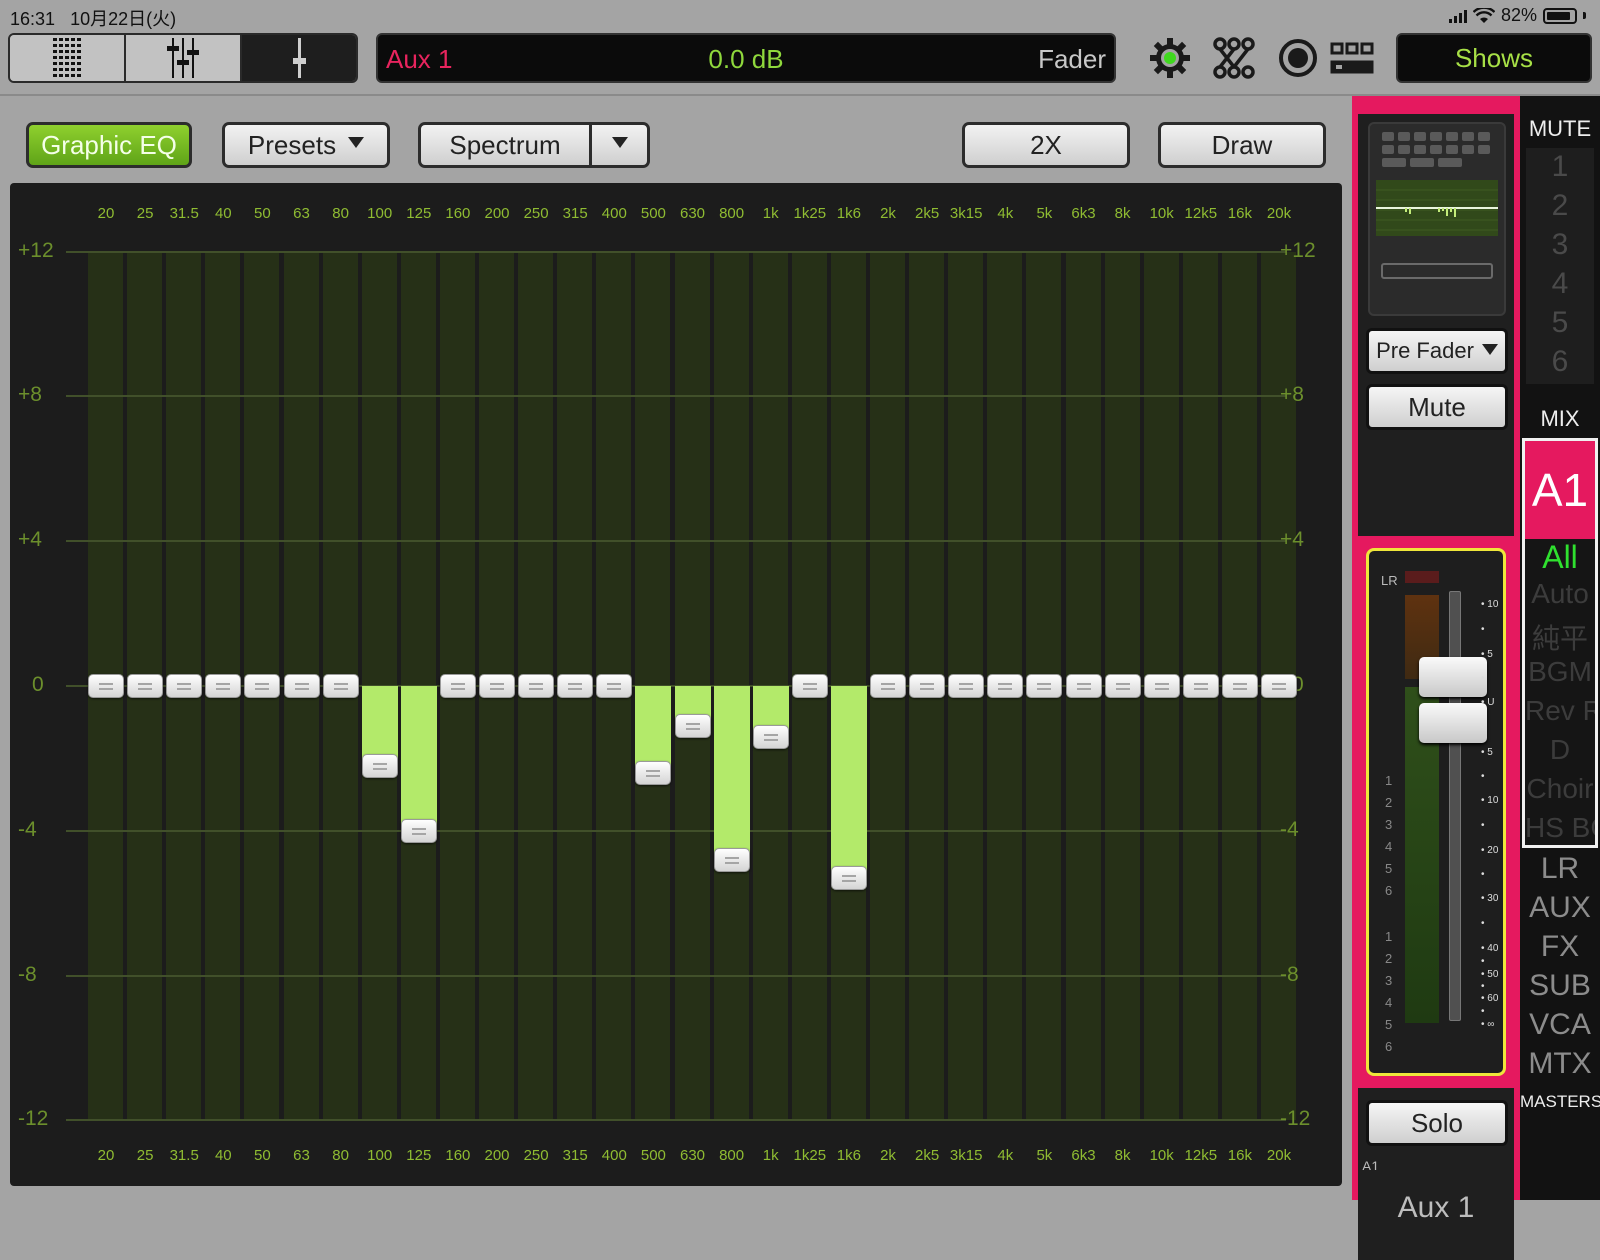 This screenshot has height=1260, width=1600. I want to click on mute-button: Mute, so click(1437, 407).